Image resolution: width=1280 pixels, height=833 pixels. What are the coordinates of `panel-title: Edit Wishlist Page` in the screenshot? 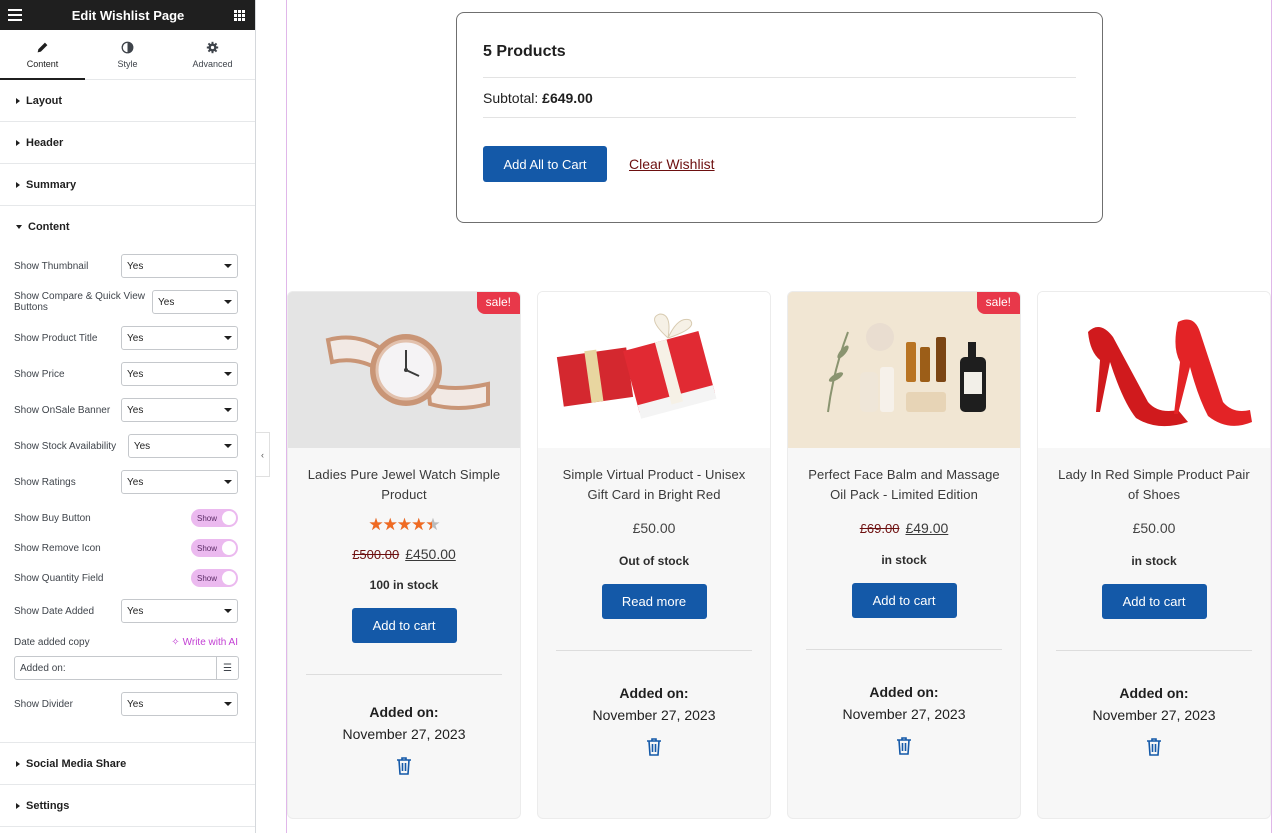 It's located at (128, 15).